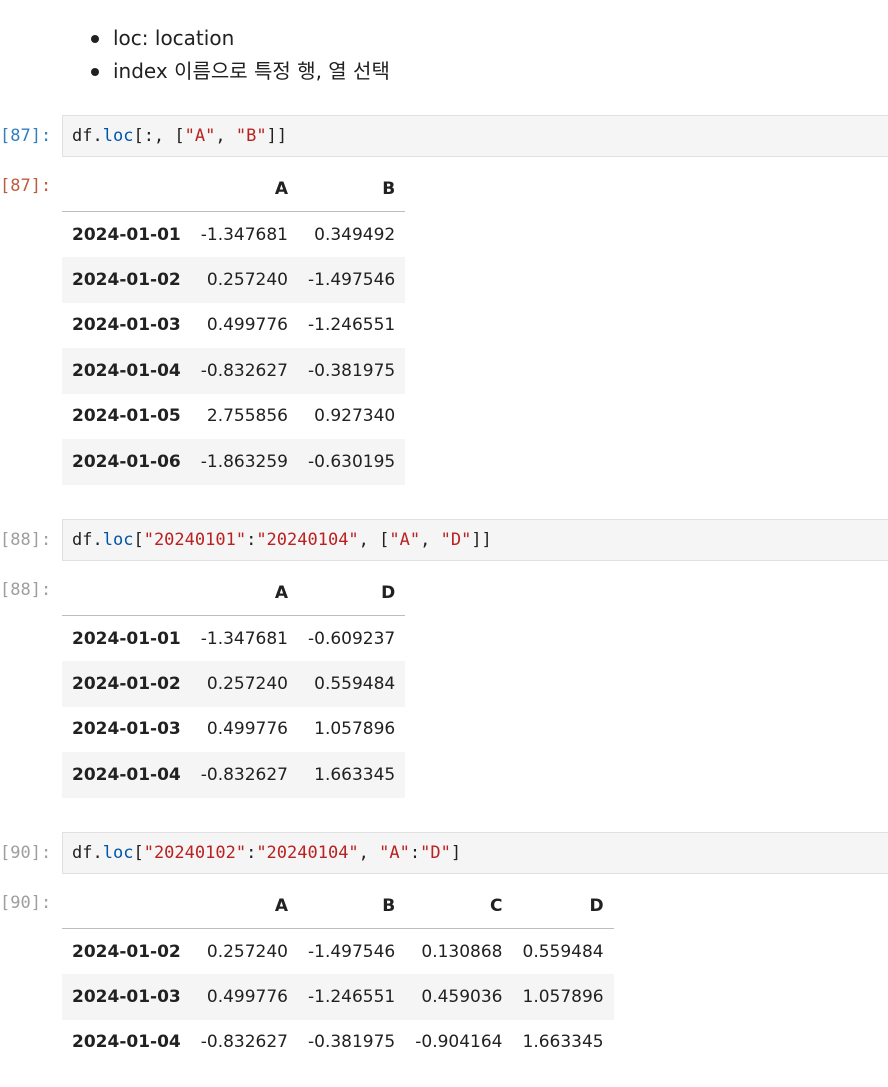 This screenshot has width=888, height=1087. I want to click on list-item: index 이름으로 특정 행, 열 선택, so click(489, 71).